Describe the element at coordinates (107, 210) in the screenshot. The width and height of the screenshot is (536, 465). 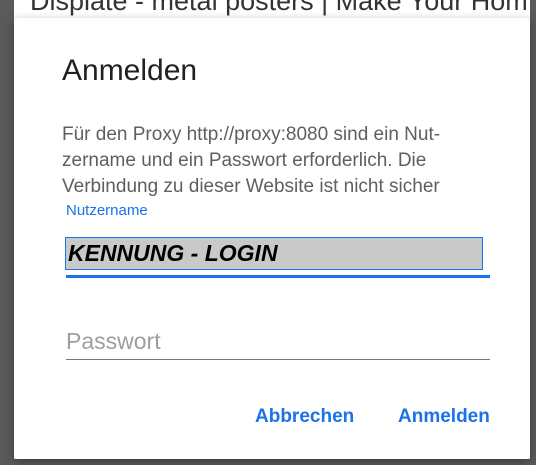
I see `username-label: Nutzername` at that location.